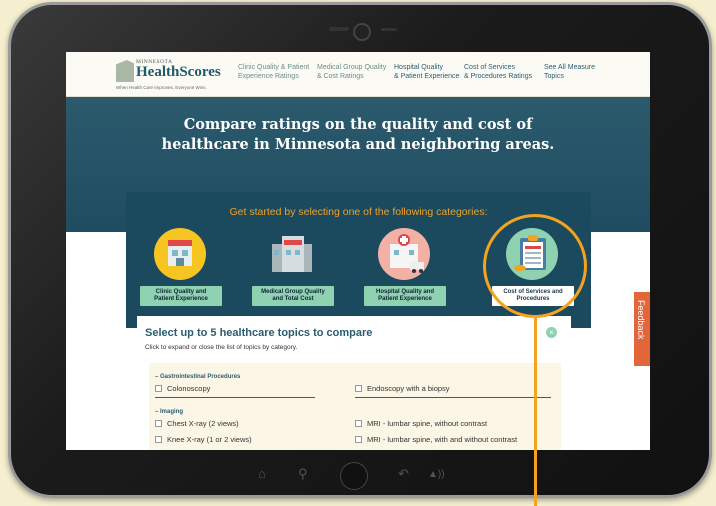 The width and height of the screenshot is (716, 506). I want to click on system-bar: ⌂ ⚲ ↶ ▲)), so click(352, 476).